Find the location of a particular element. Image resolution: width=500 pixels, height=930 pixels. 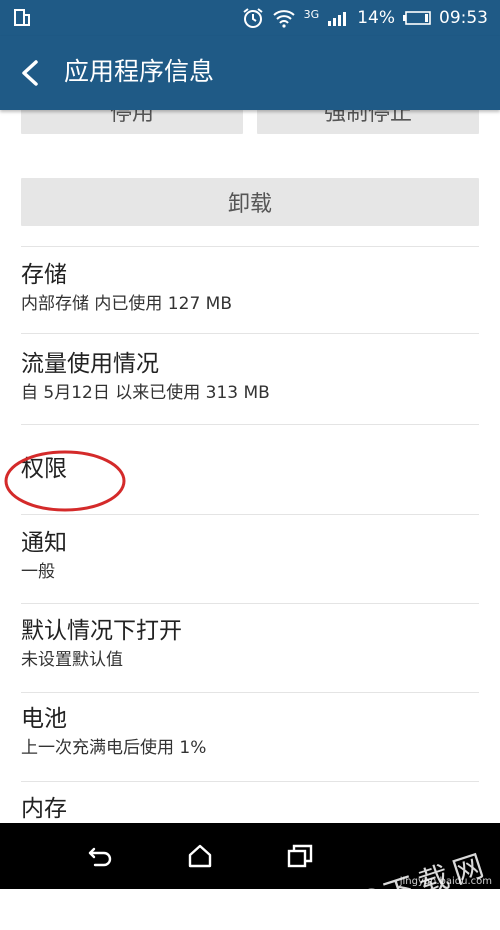

item-subtitle: 一般 is located at coordinates (38, 572).